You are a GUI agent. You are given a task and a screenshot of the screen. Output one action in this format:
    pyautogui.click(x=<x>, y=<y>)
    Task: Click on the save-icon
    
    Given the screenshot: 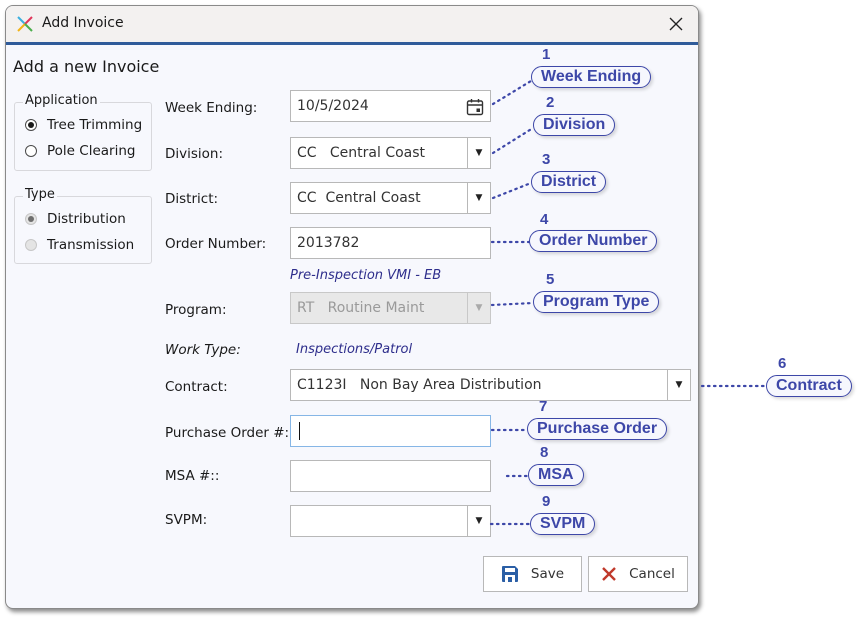 What is the action you would take?
    pyautogui.click(x=509, y=574)
    